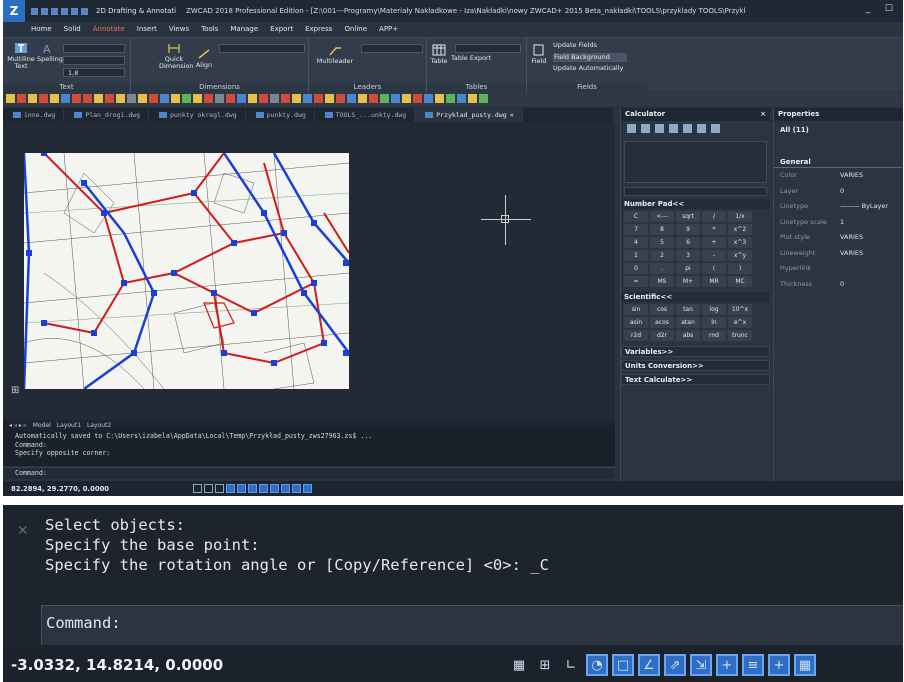  What do you see at coordinates (649, 665) in the screenshot?
I see `object-snap-tracking-icon: ∠` at bounding box center [649, 665].